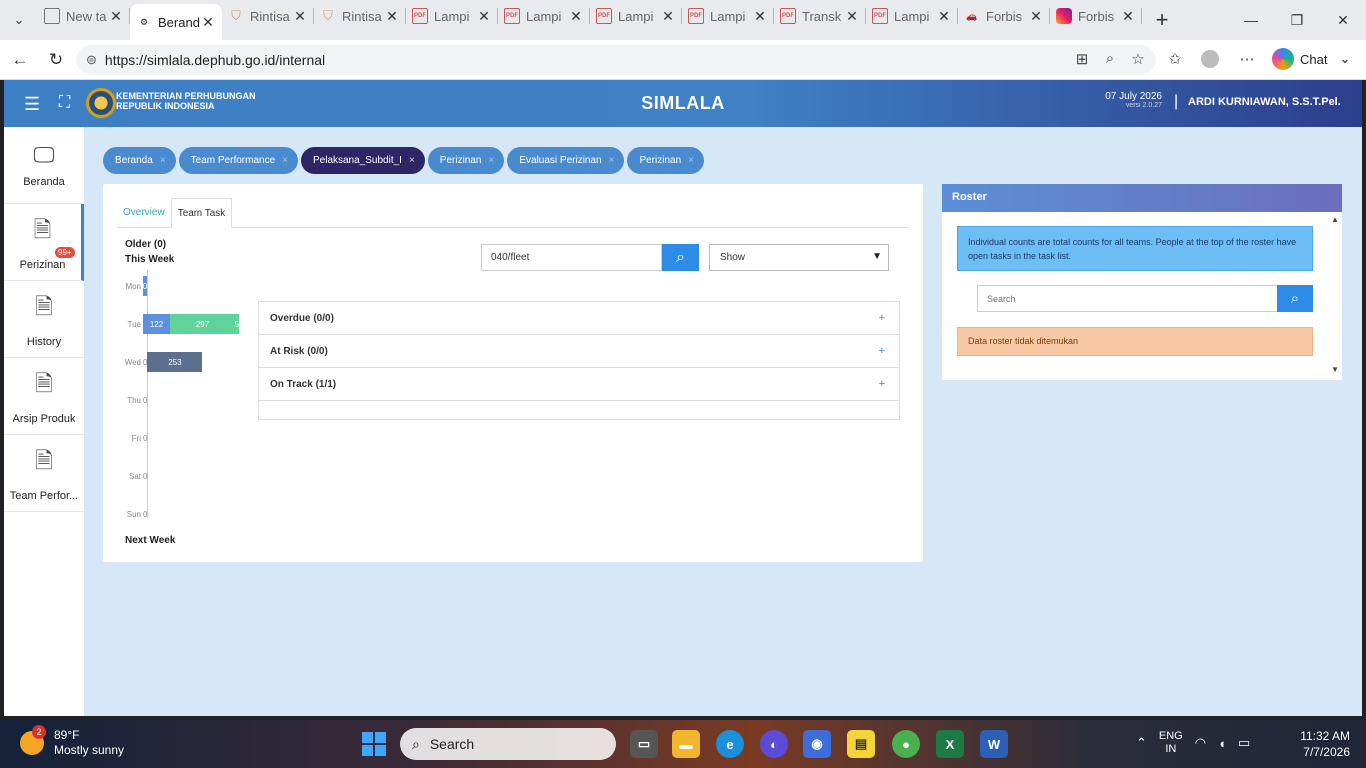 The height and width of the screenshot is (768, 1366). Describe the element at coordinates (133, 514) in the screenshot. I see `day-name: Sun` at that location.